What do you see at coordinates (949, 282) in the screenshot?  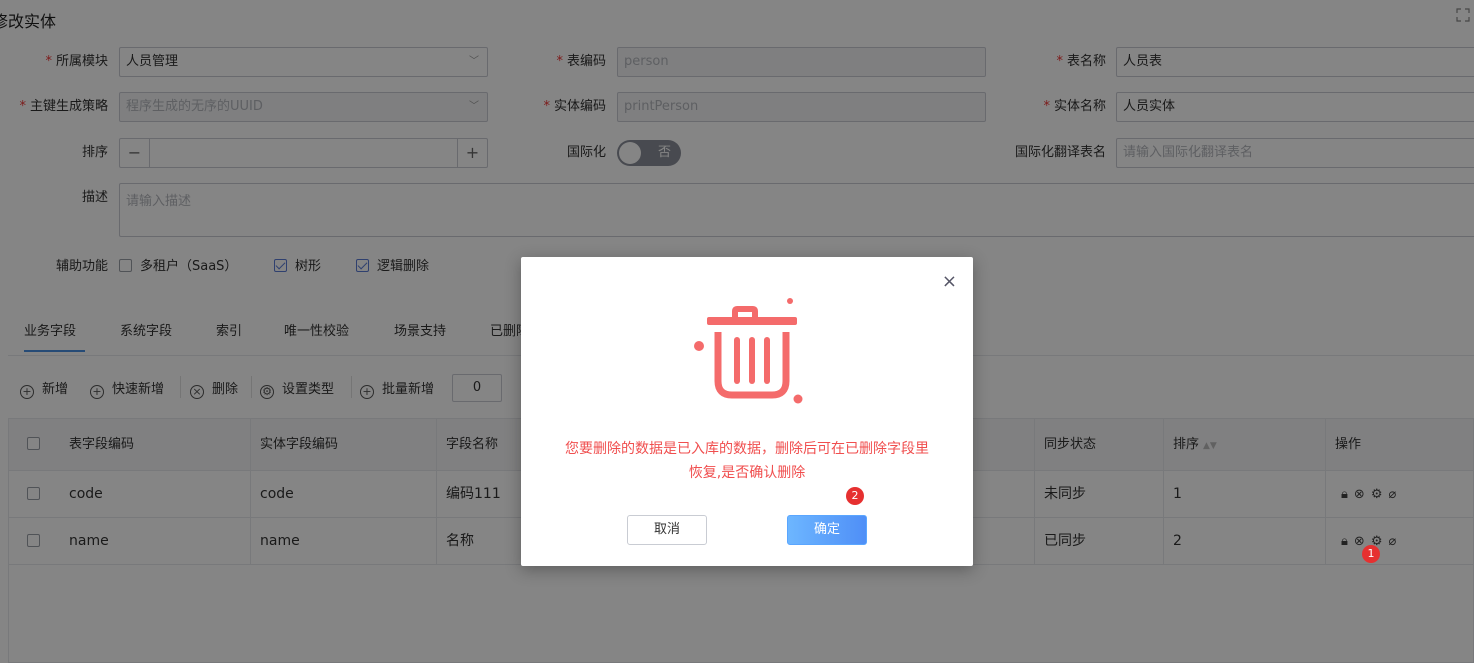 I see `close-icon: ×` at bounding box center [949, 282].